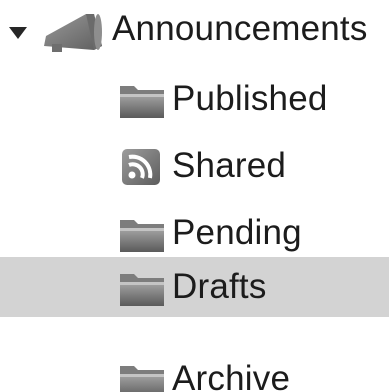 The height and width of the screenshot is (392, 389). Describe the element at coordinates (219, 286) in the screenshot. I see `tree-node-label: Drafts` at that location.